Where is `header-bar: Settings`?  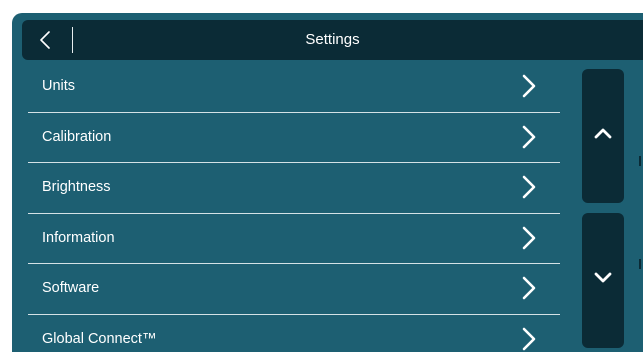
header-bar: Settings is located at coordinates (332, 40).